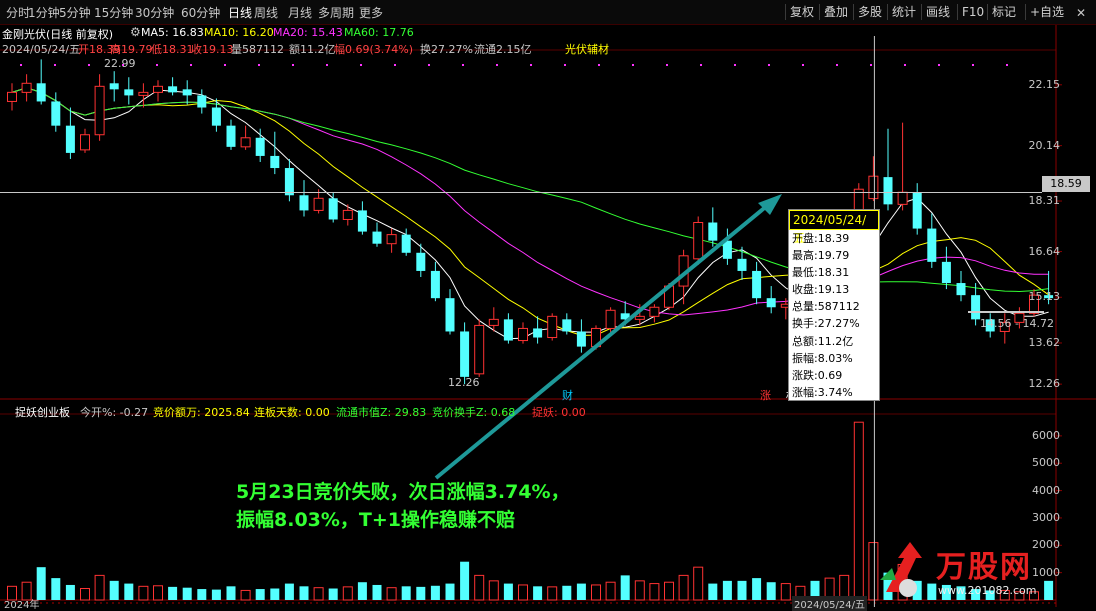 The image size is (1096, 611). What do you see at coordinates (821, 256) in the screenshot?
I see `tooltip-row-1: 最高:19.79` at bounding box center [821, 256].